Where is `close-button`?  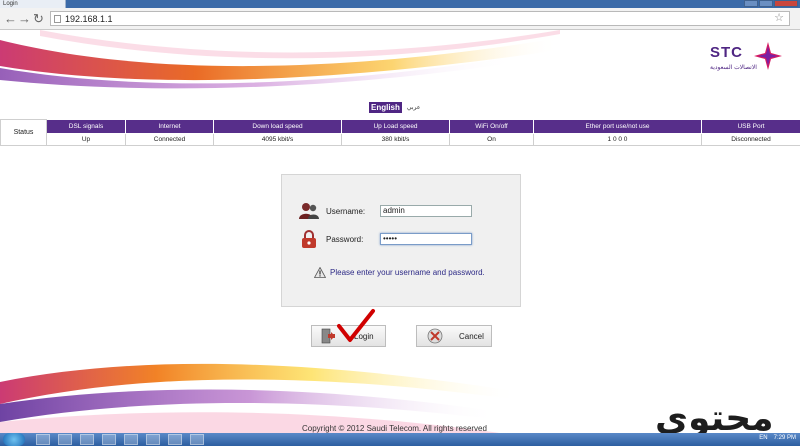 close-button is located at coordinates (786, 3).